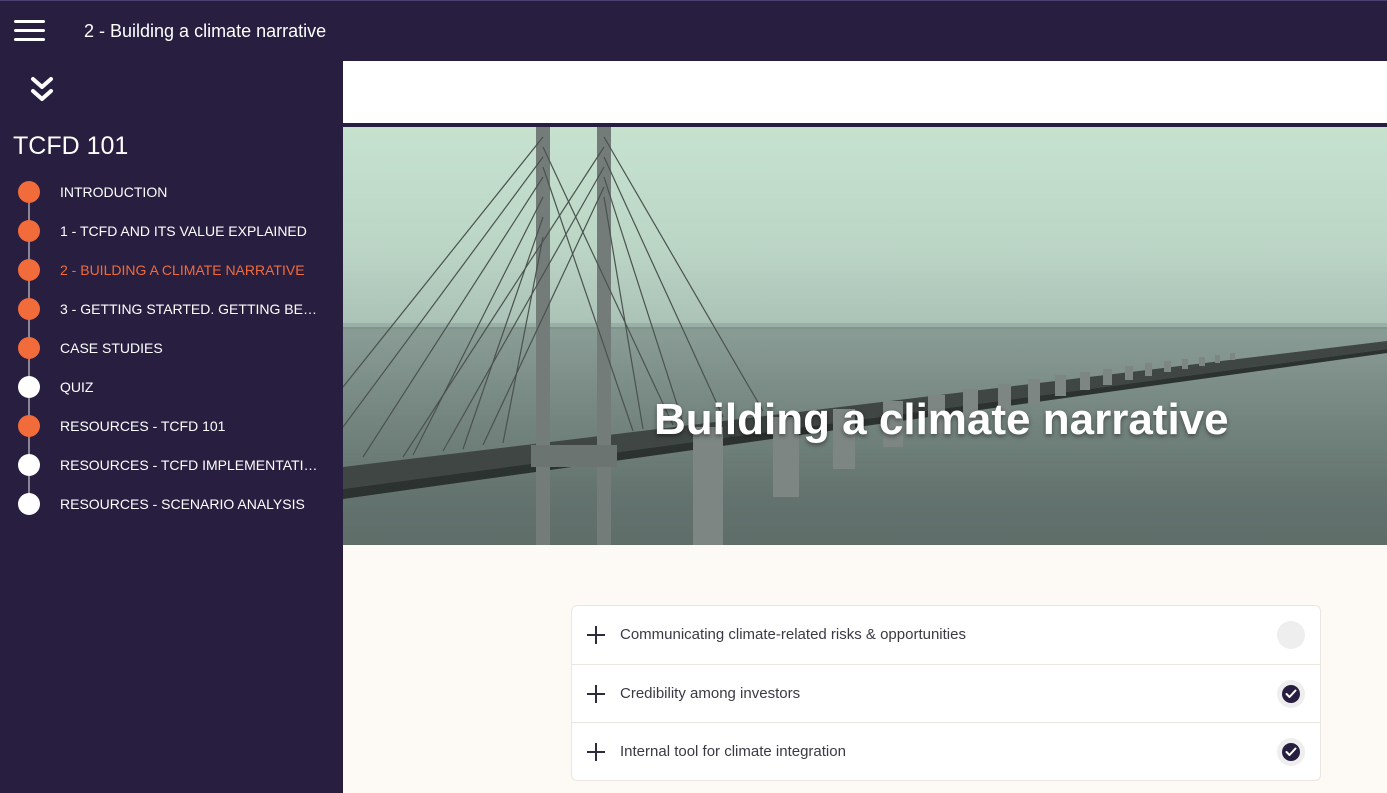  I want to click on top-bar: 2 - Building a climate narrative, so click(693, 30).